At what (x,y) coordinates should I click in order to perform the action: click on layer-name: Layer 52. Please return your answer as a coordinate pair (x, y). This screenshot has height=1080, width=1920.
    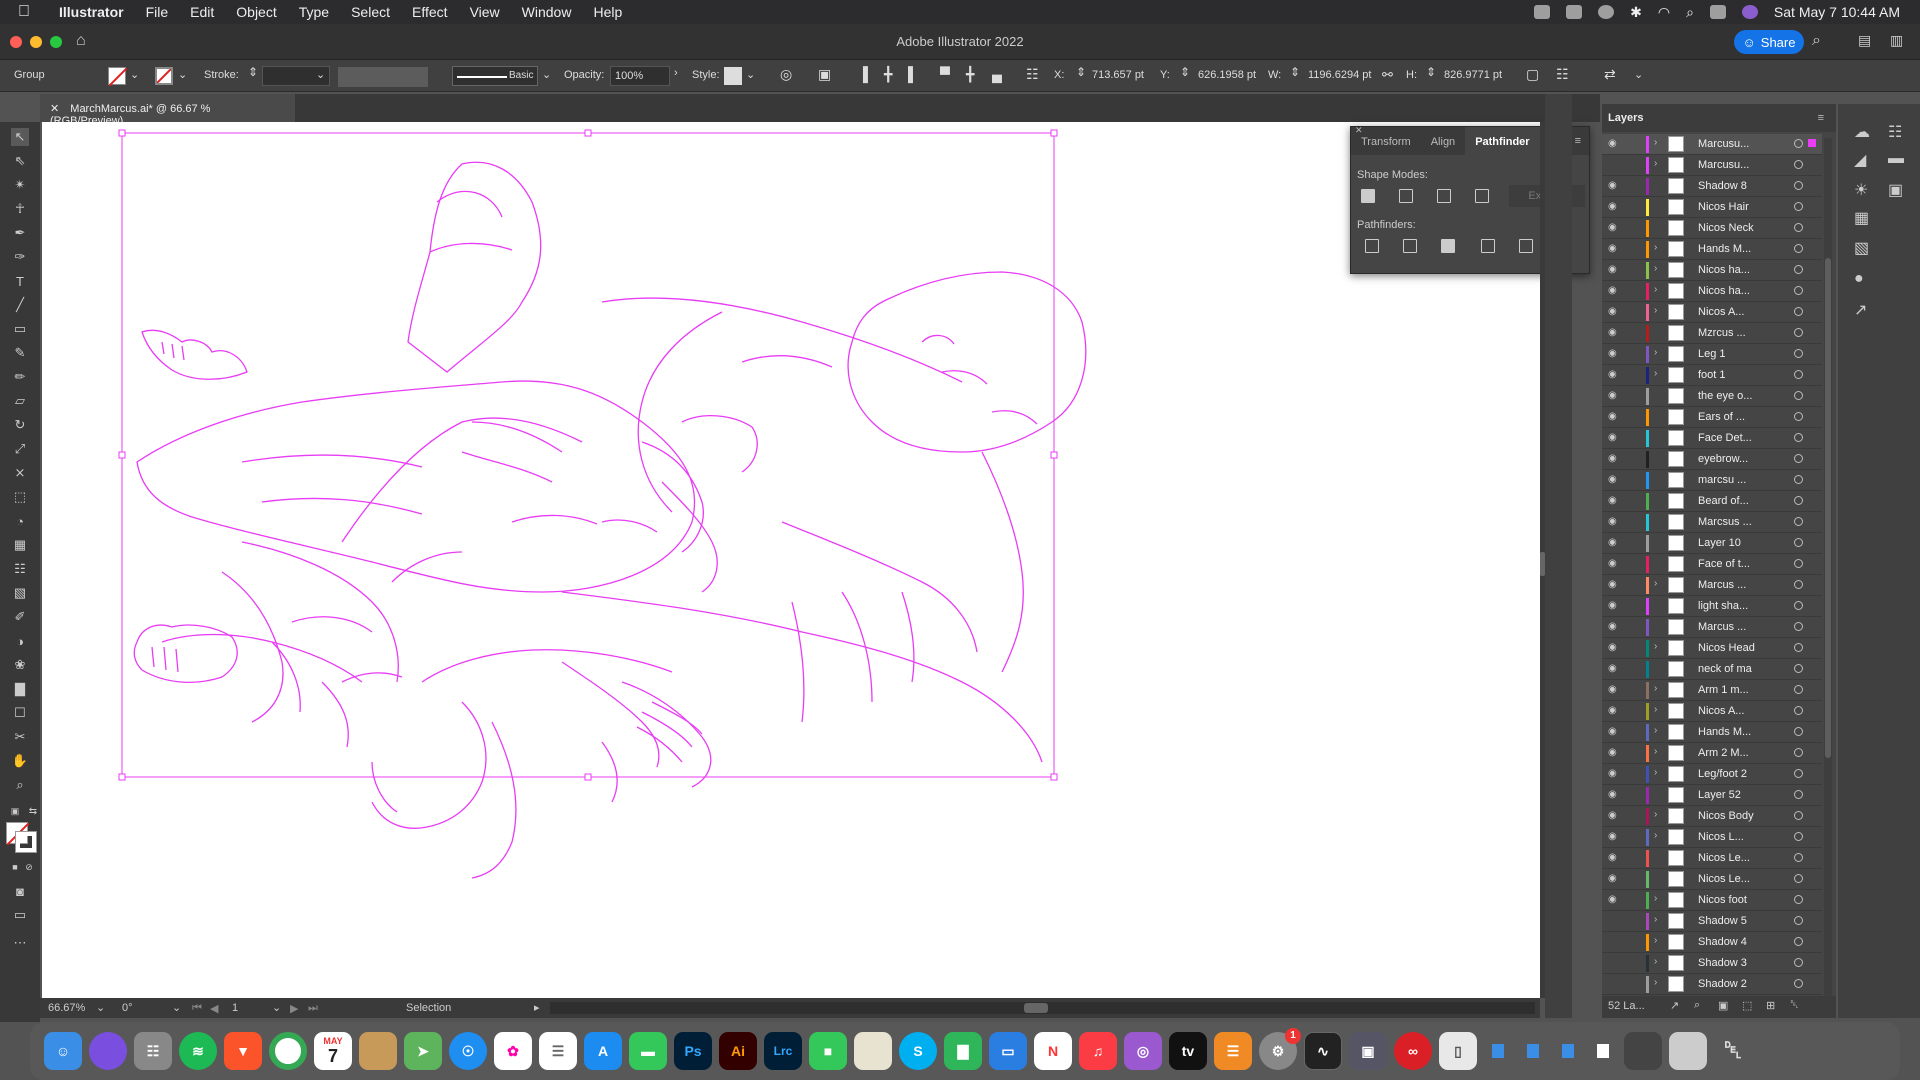
    Looking at the image, I should click on (1719, 795).